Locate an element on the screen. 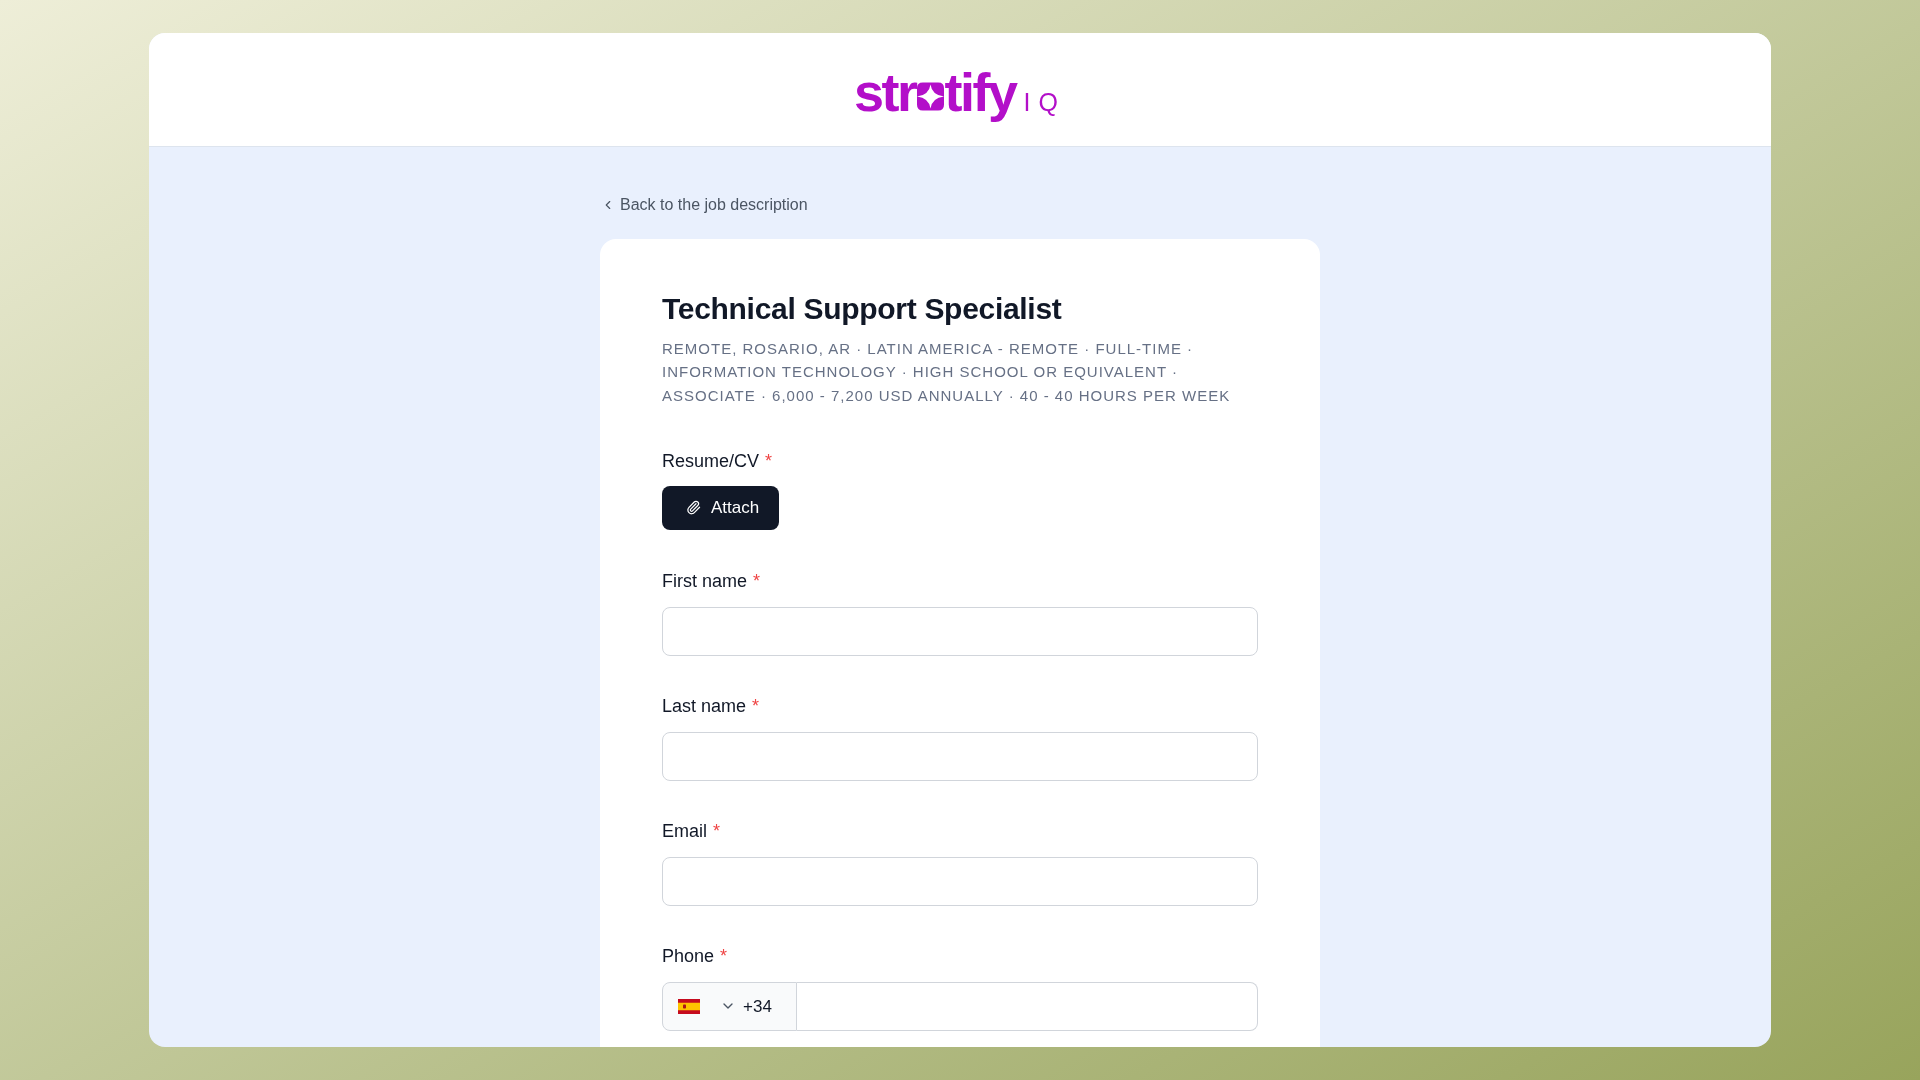  job-details: REMOTE, ROSARIO, AR · LATIN AMERICA - REMOTE · FULL-TIME · INFORMATION TECHNOLOGY · HIGH SCHOOL OR EQUIVALENT · ASSOCIATE · 6,000 - 7,200 USD ANNUALLY · 40 - 40 HOURS PER WEEK is located at coordinates (947, 372).